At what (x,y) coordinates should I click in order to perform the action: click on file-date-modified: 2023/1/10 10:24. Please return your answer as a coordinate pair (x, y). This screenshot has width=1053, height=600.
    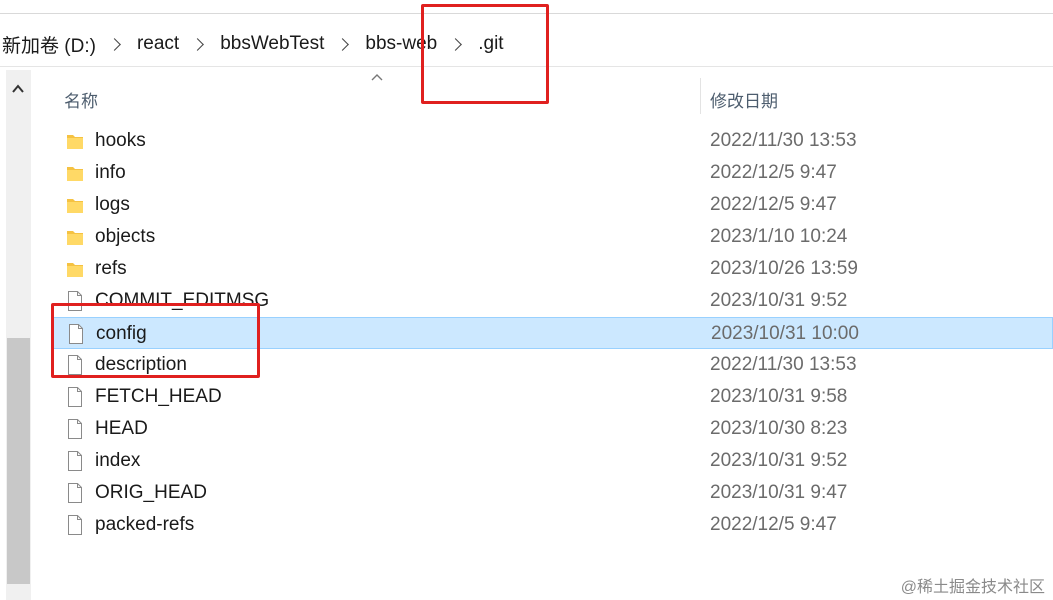
    Looking at the image, I should click on (779, 236).